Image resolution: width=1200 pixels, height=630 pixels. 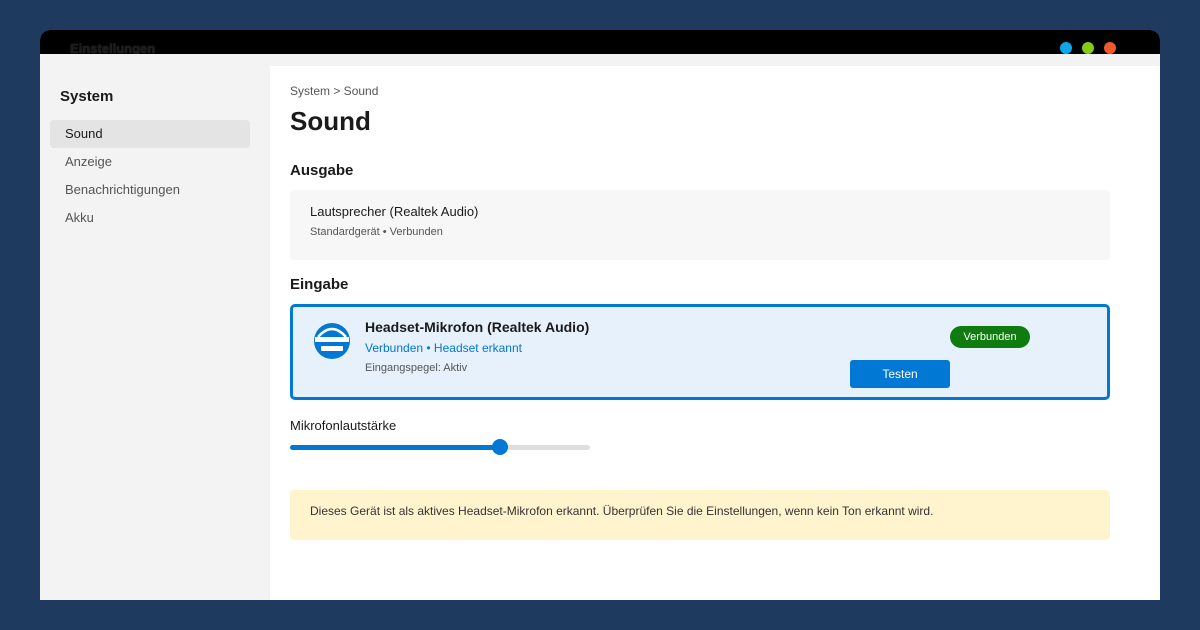 I want to click on output-device-name: Lautsprecher (Realtek Audio), so click(x=394, y=211).